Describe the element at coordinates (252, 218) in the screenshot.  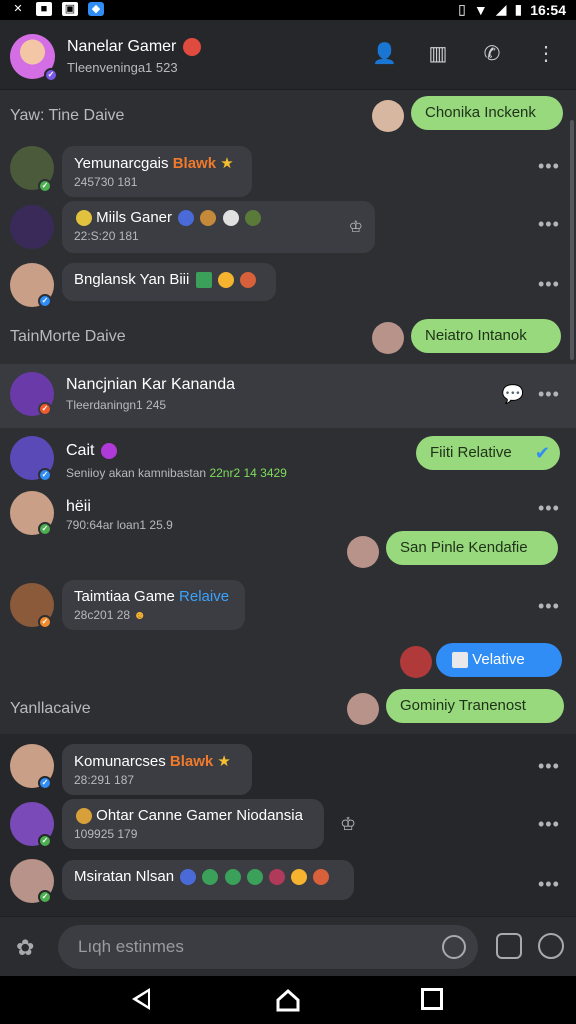
I see `bug-icon` at that location.